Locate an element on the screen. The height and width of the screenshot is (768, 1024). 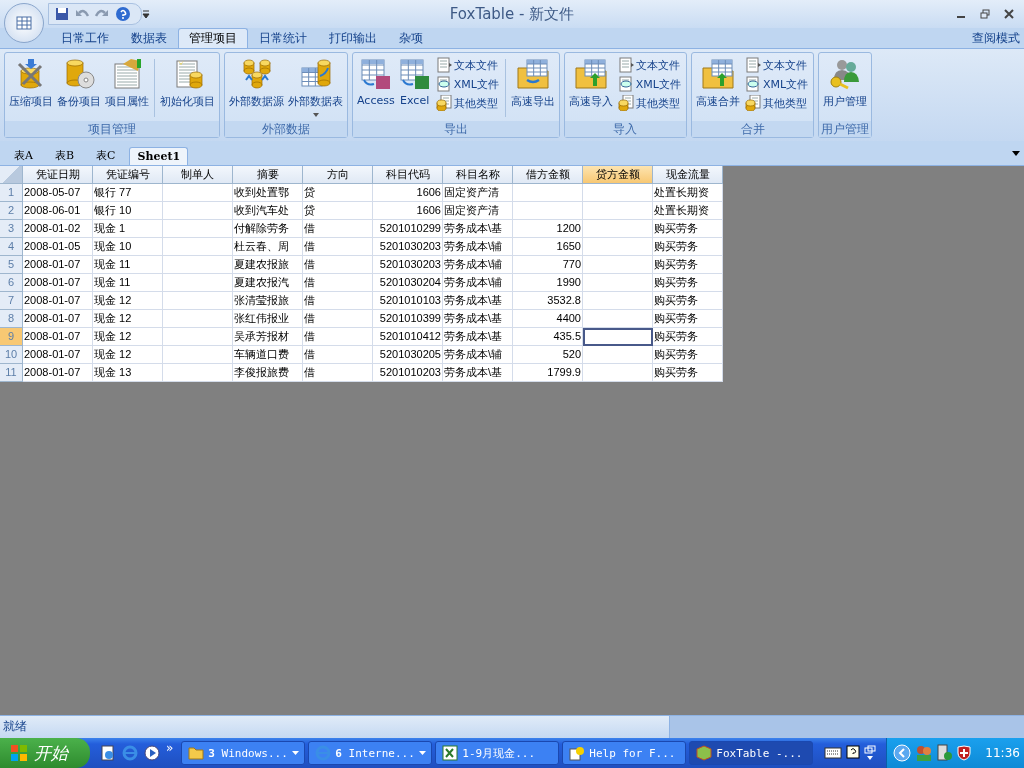
column-header: 科目代码 is located at coordinates (408, 175).